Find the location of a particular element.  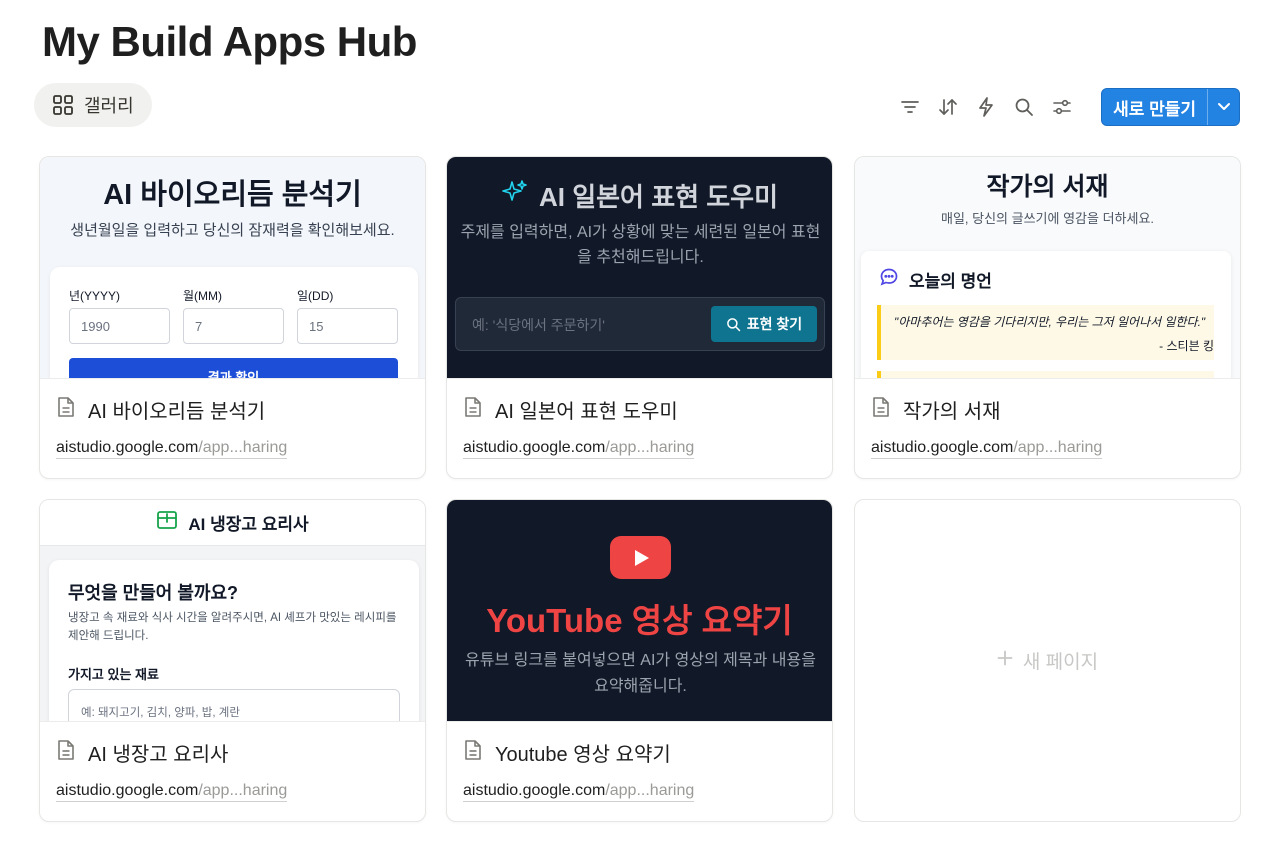

preview-heading: AI 바이오리듬 분석기 is located at coordinates (232, 195).